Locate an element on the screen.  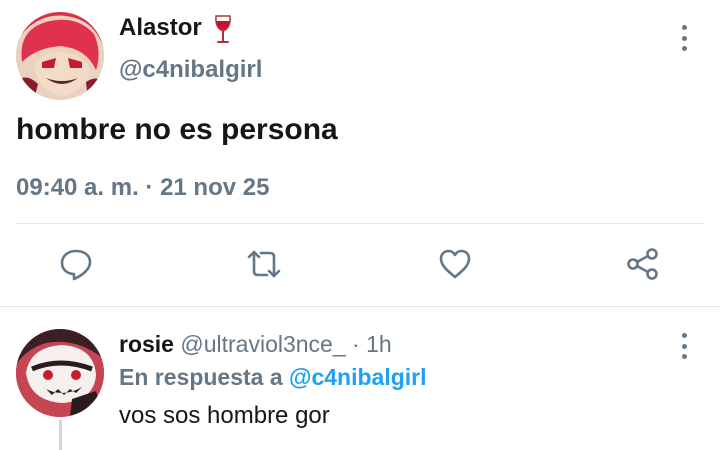
reply-author-handle: @ultraviol3nce_ is located at coordinates (262, 344).